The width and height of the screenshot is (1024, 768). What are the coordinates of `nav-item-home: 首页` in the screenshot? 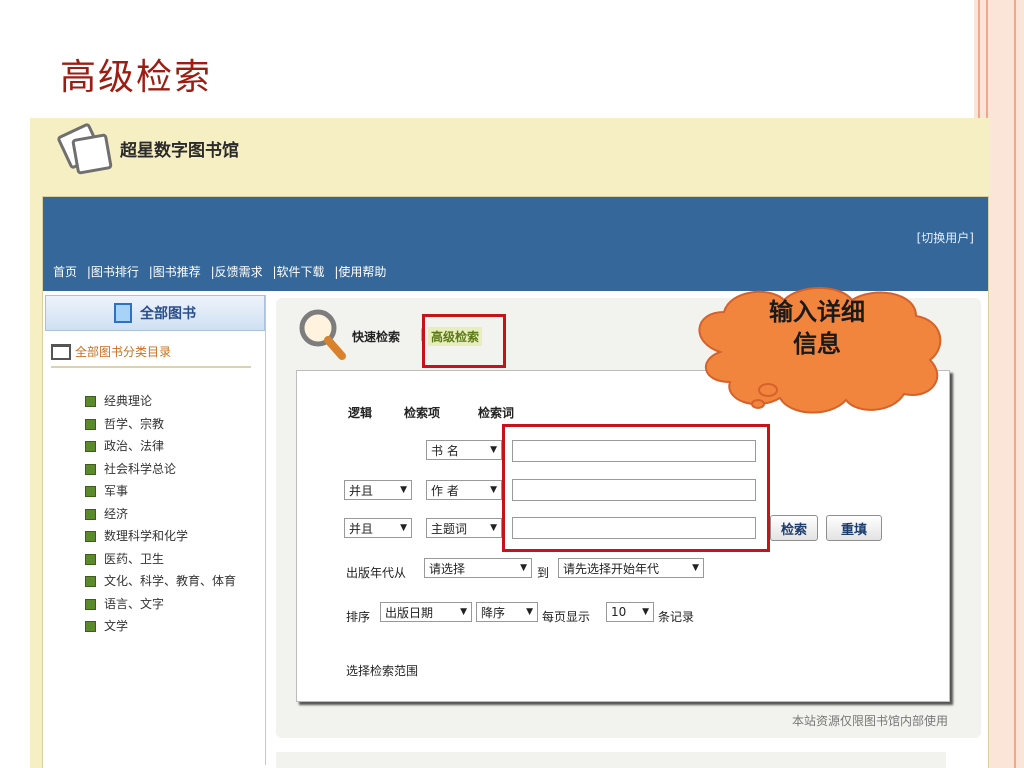 It's located at (65, 272).